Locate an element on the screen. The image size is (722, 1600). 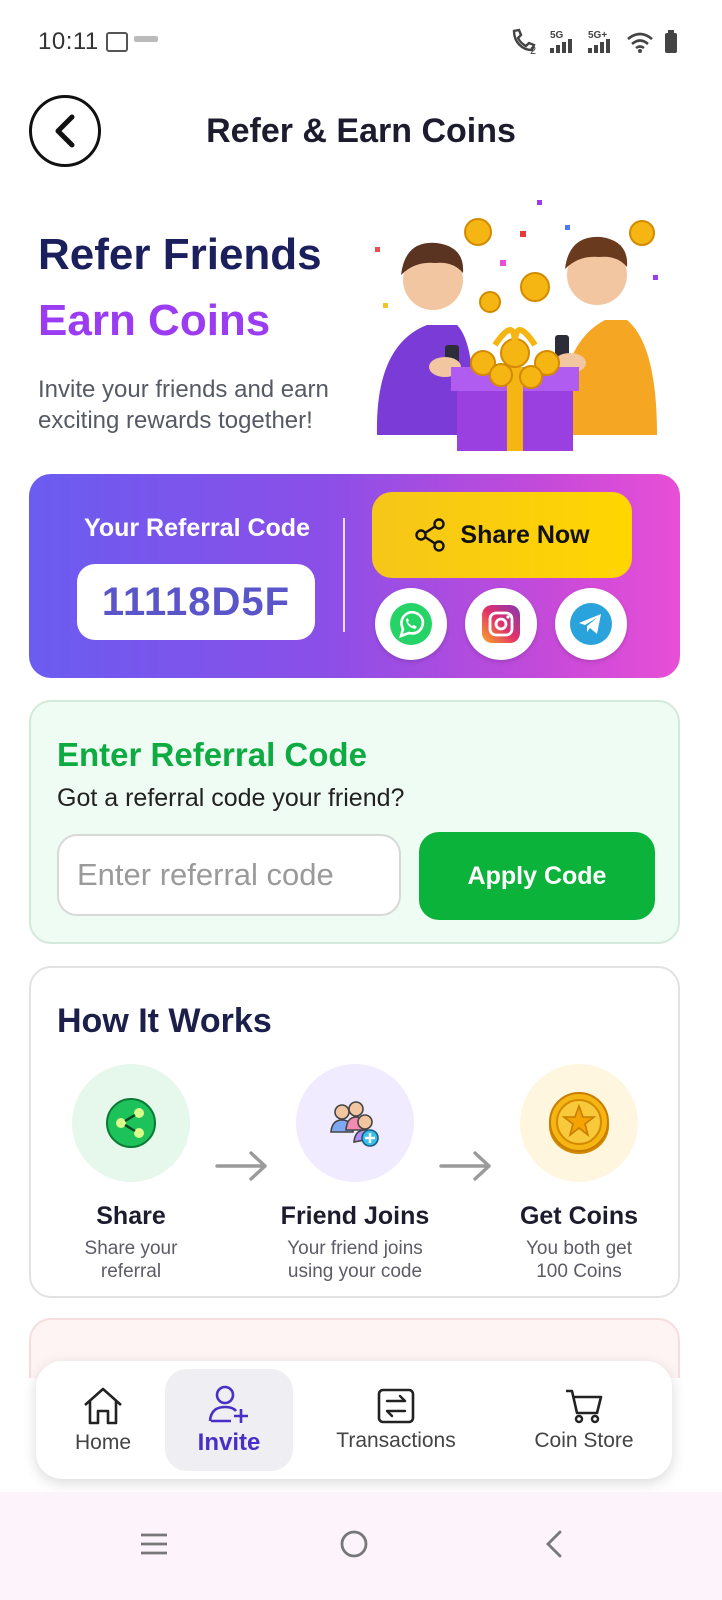
enter-referral-subtitle: Got a referral code your friend? is located at coordinates (231, 798).